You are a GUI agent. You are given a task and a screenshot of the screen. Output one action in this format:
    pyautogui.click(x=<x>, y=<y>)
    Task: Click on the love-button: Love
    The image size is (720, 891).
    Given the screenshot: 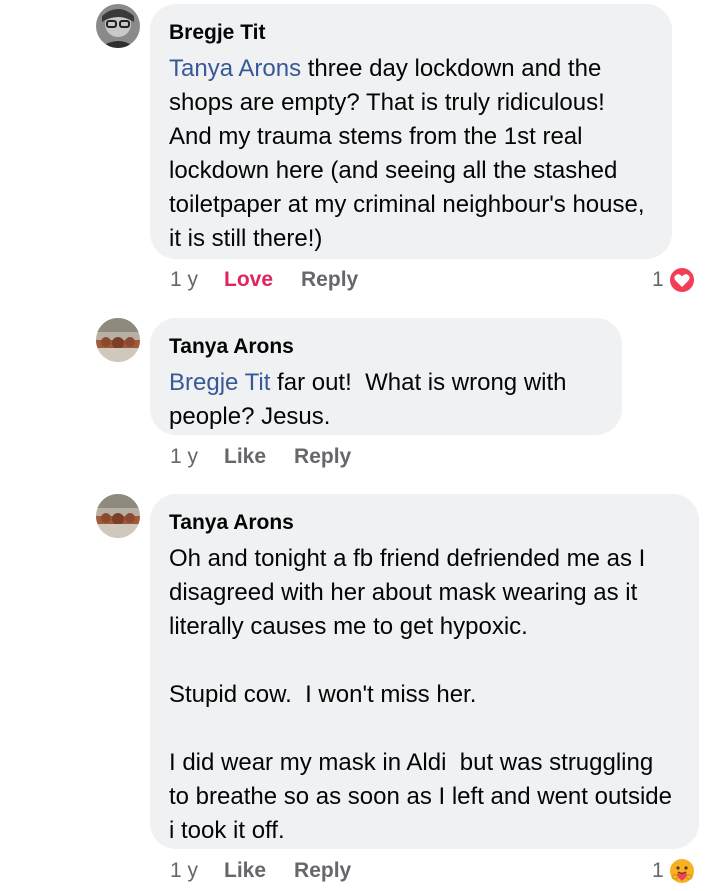 What is the action you would take?
    pyautogui.click(x=248, y=280)
    